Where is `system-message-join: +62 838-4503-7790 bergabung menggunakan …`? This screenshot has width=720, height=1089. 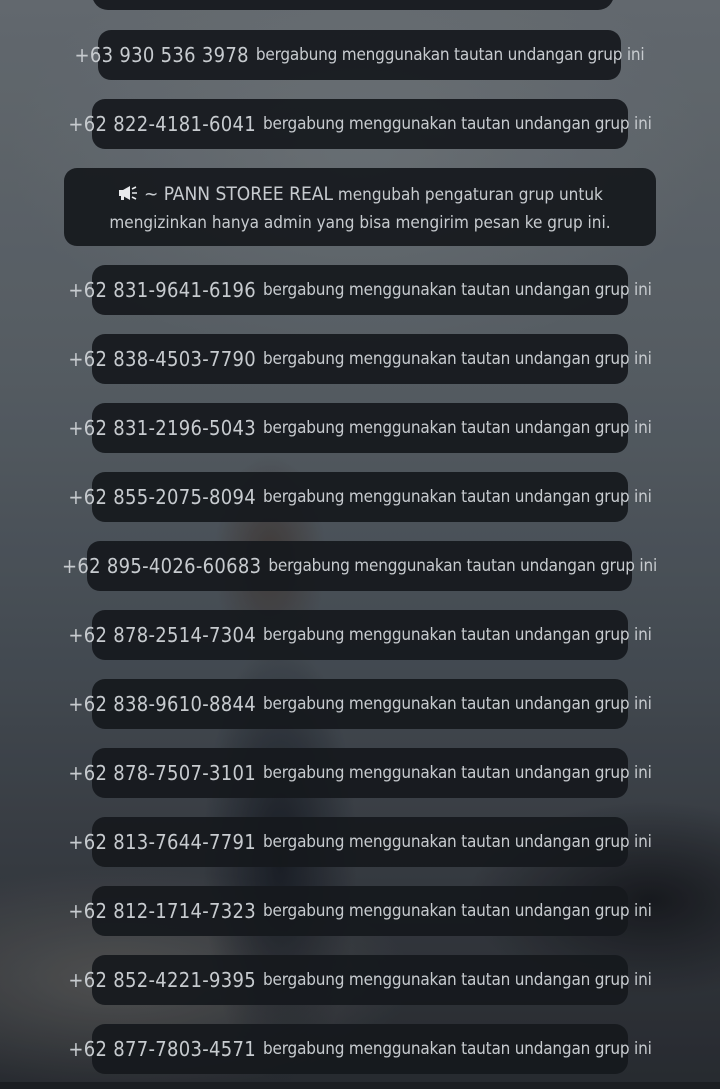 system-message-join: +62 838-4503-7790 bergabung menggunakan … is located at coordinates (360, 359).